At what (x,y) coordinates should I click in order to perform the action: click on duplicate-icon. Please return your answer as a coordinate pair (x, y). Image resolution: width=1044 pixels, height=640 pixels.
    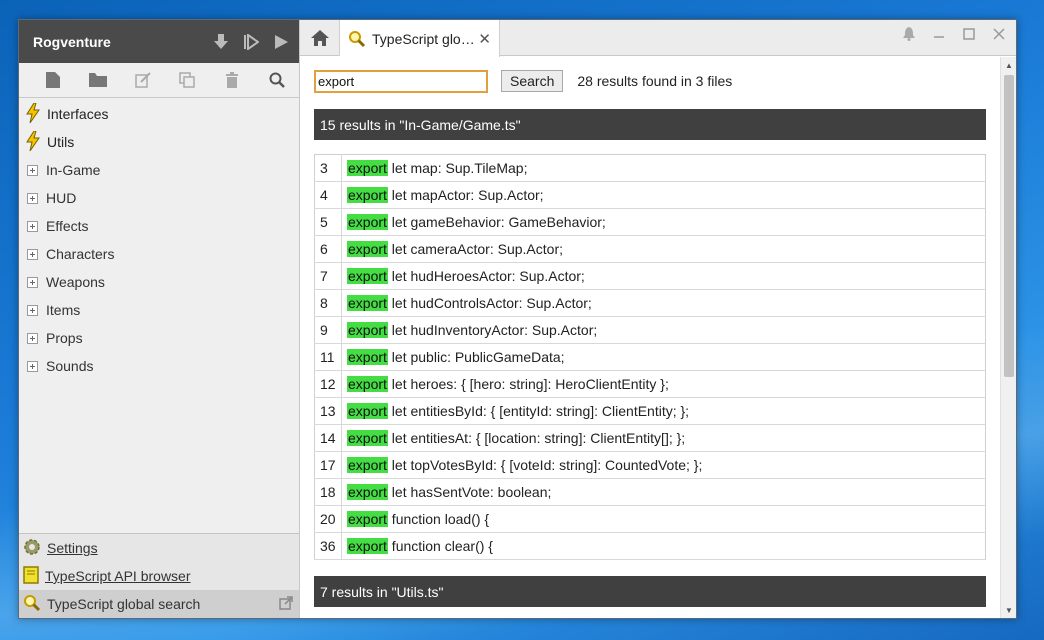
    Looking at the image, I should click on (187, 80).